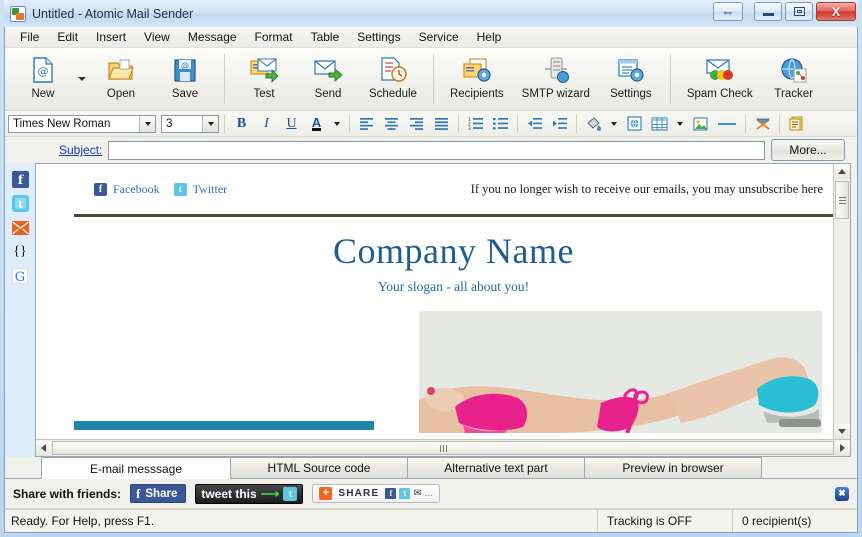 The width and height of the screenshot is (862, 537). Describe the element at coordinates (158, 493) in the screenshot. I see `facebook-share-button: f Share` at that location.